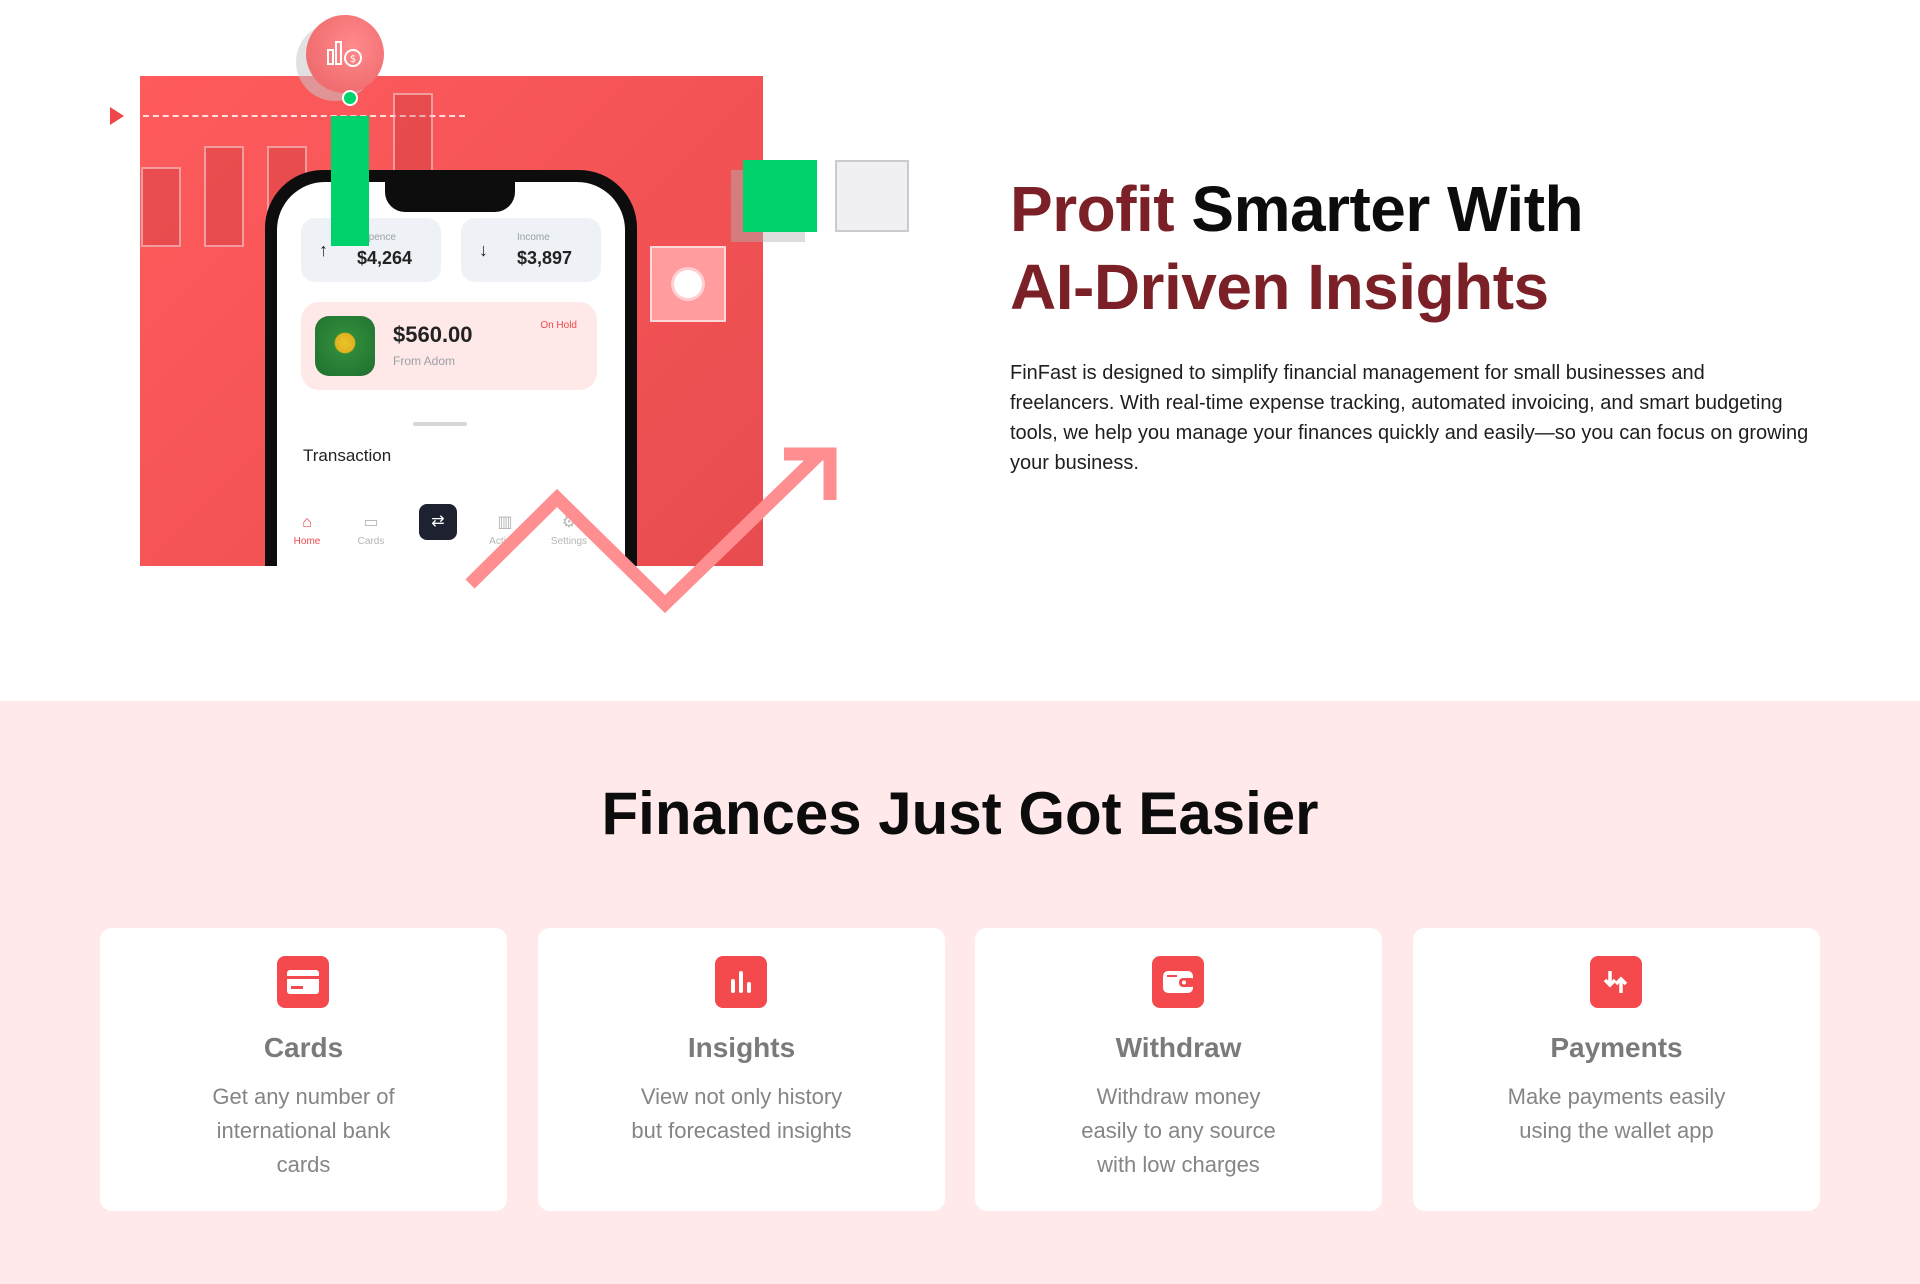 Image resolution: width=1920 pixels, height=1284 pixels. Describe the element at coordinates (433, 334) in the screenshot. I see `payment-amount: $560.00` at that location.